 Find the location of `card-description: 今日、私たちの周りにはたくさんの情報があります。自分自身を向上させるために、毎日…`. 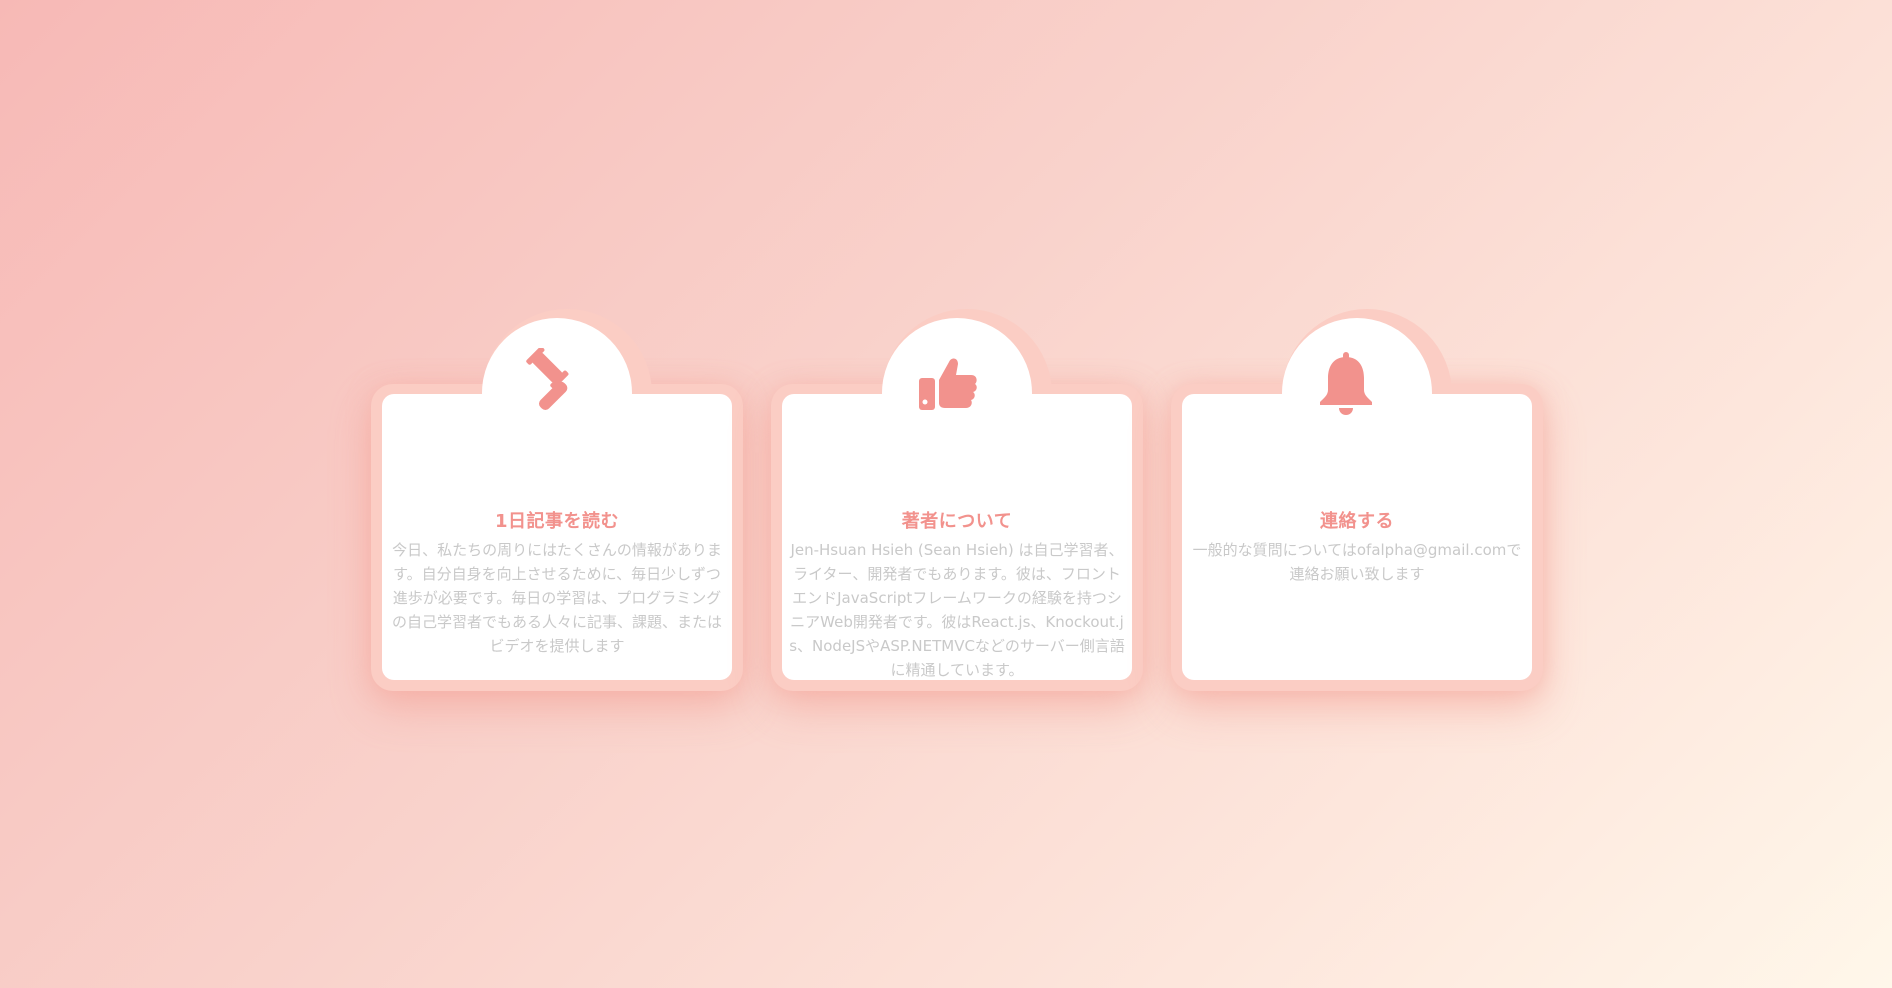

card-description: 今日、私たちの周りにはたくさんの情報があります。自分自身を向上させるために、毎日… is located at coordinates (556, 598).